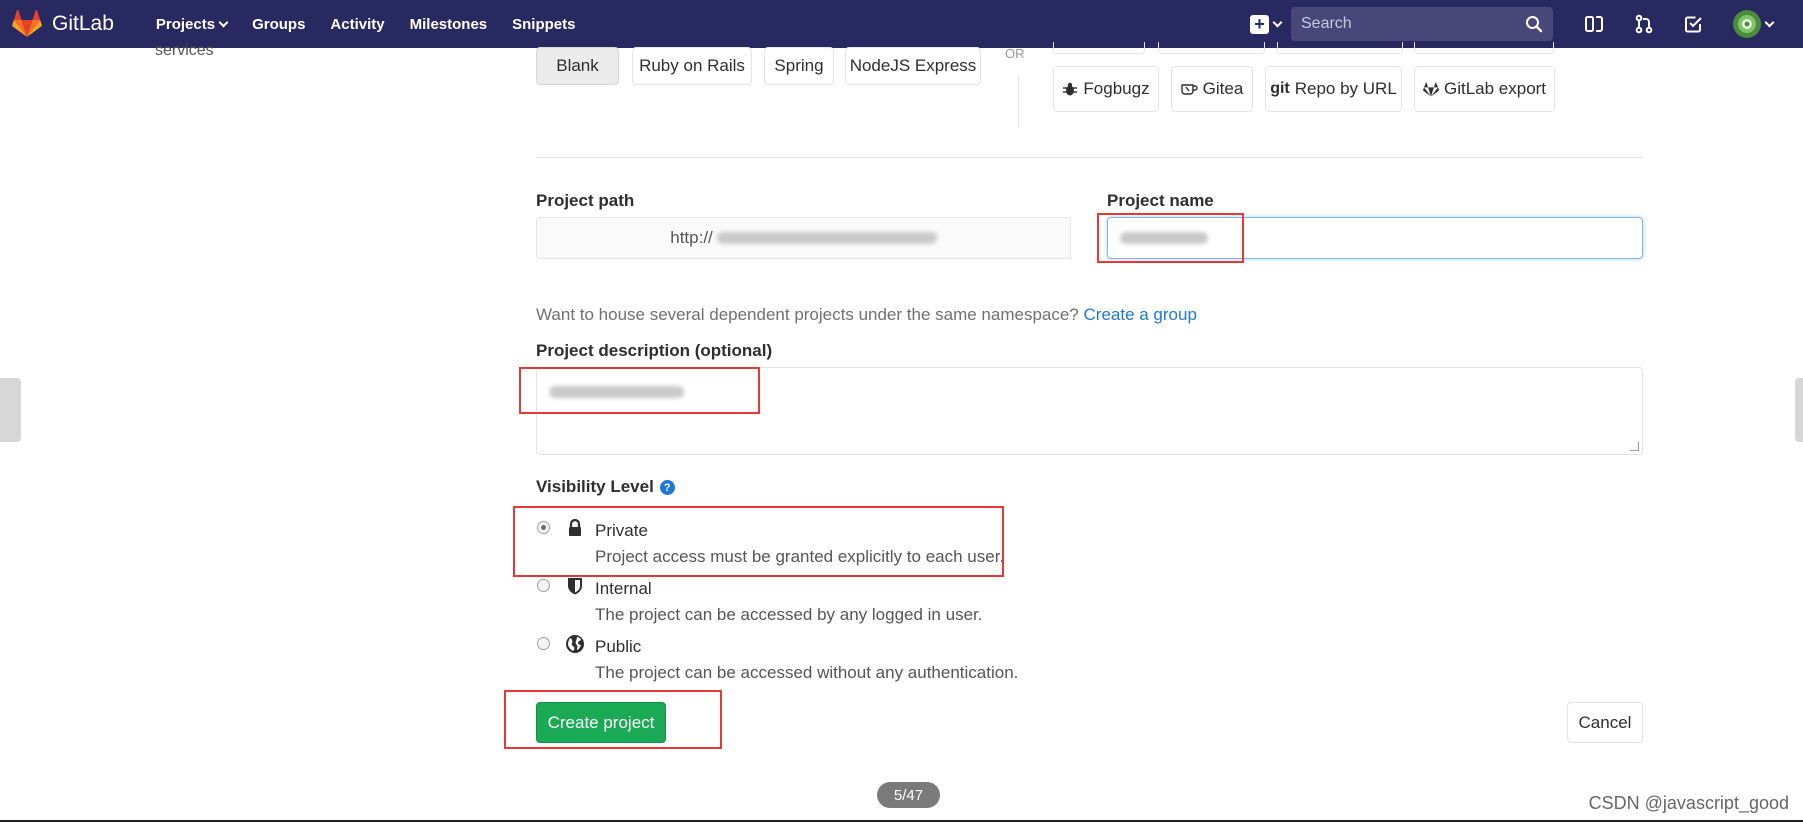 The image size is (1803, 822). What do you see at coordinates (1259, 24) in the screenshot?
I see `plus-icon: +` at bounding box center [1259, 24].